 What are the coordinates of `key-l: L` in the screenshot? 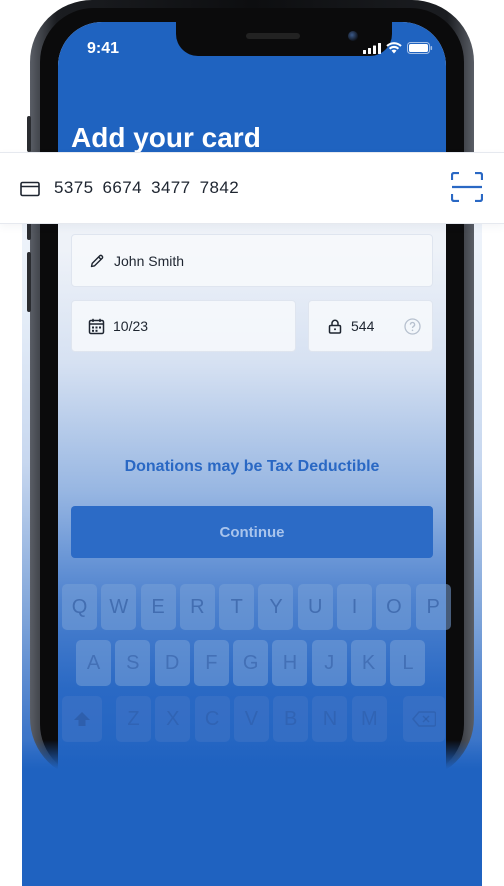 It's located at (408, 663).